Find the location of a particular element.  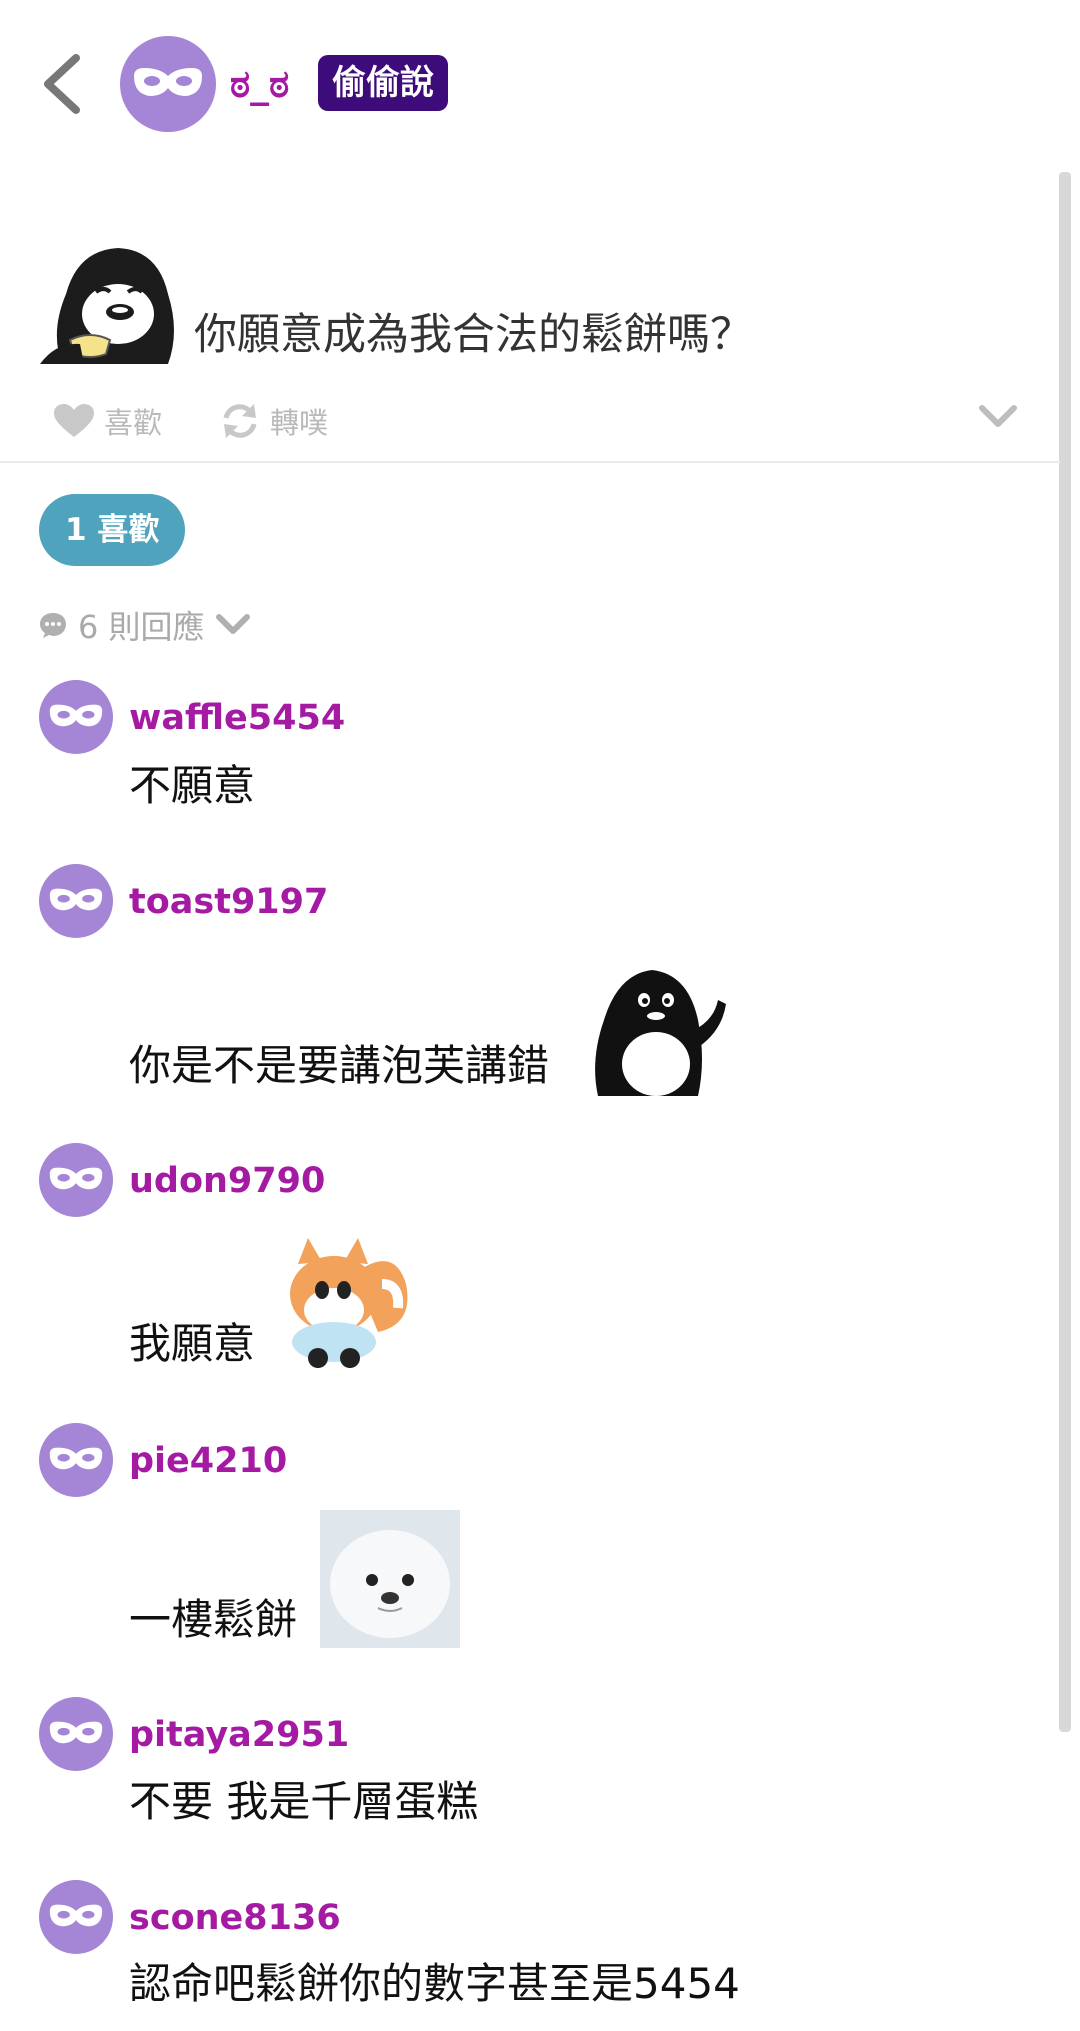

fox-sticker is located at coordinates (344, 1302).